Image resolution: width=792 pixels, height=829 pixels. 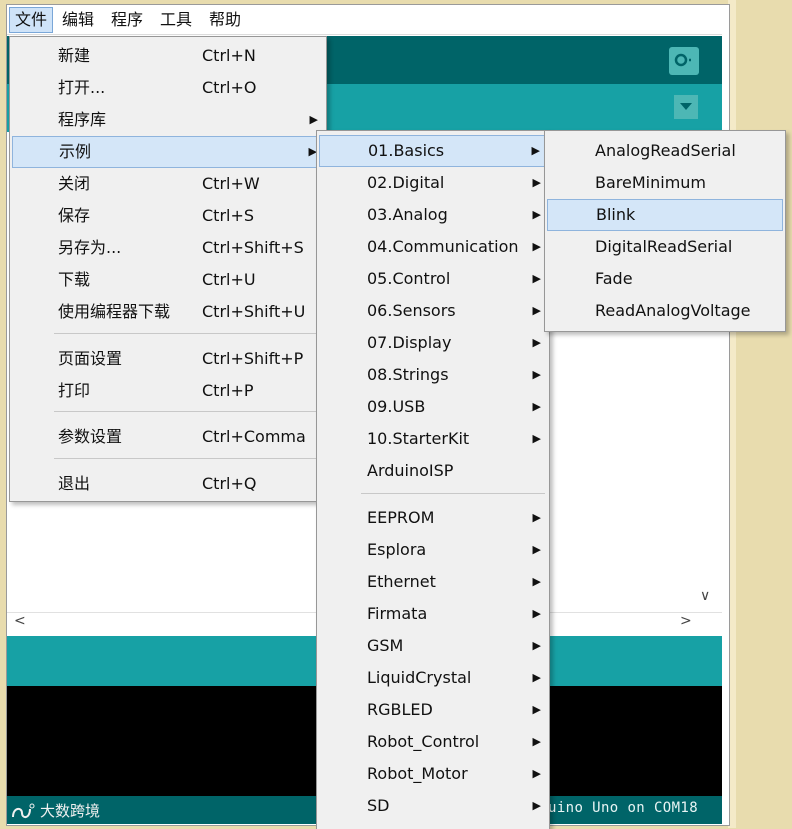 I want to click on menu-item-label: Ethernet, so click(x=401, y=581).